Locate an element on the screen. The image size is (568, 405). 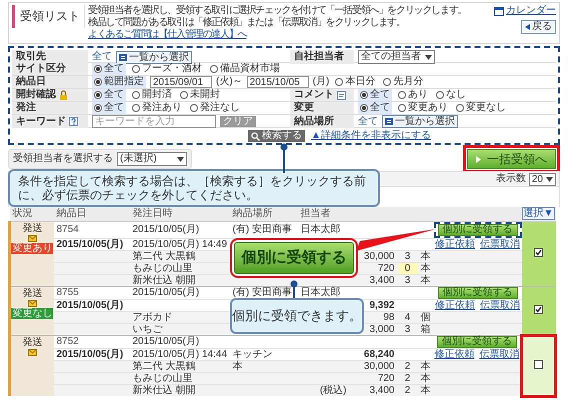
status-tag: 変更あり is located at coordinates (32, 248).